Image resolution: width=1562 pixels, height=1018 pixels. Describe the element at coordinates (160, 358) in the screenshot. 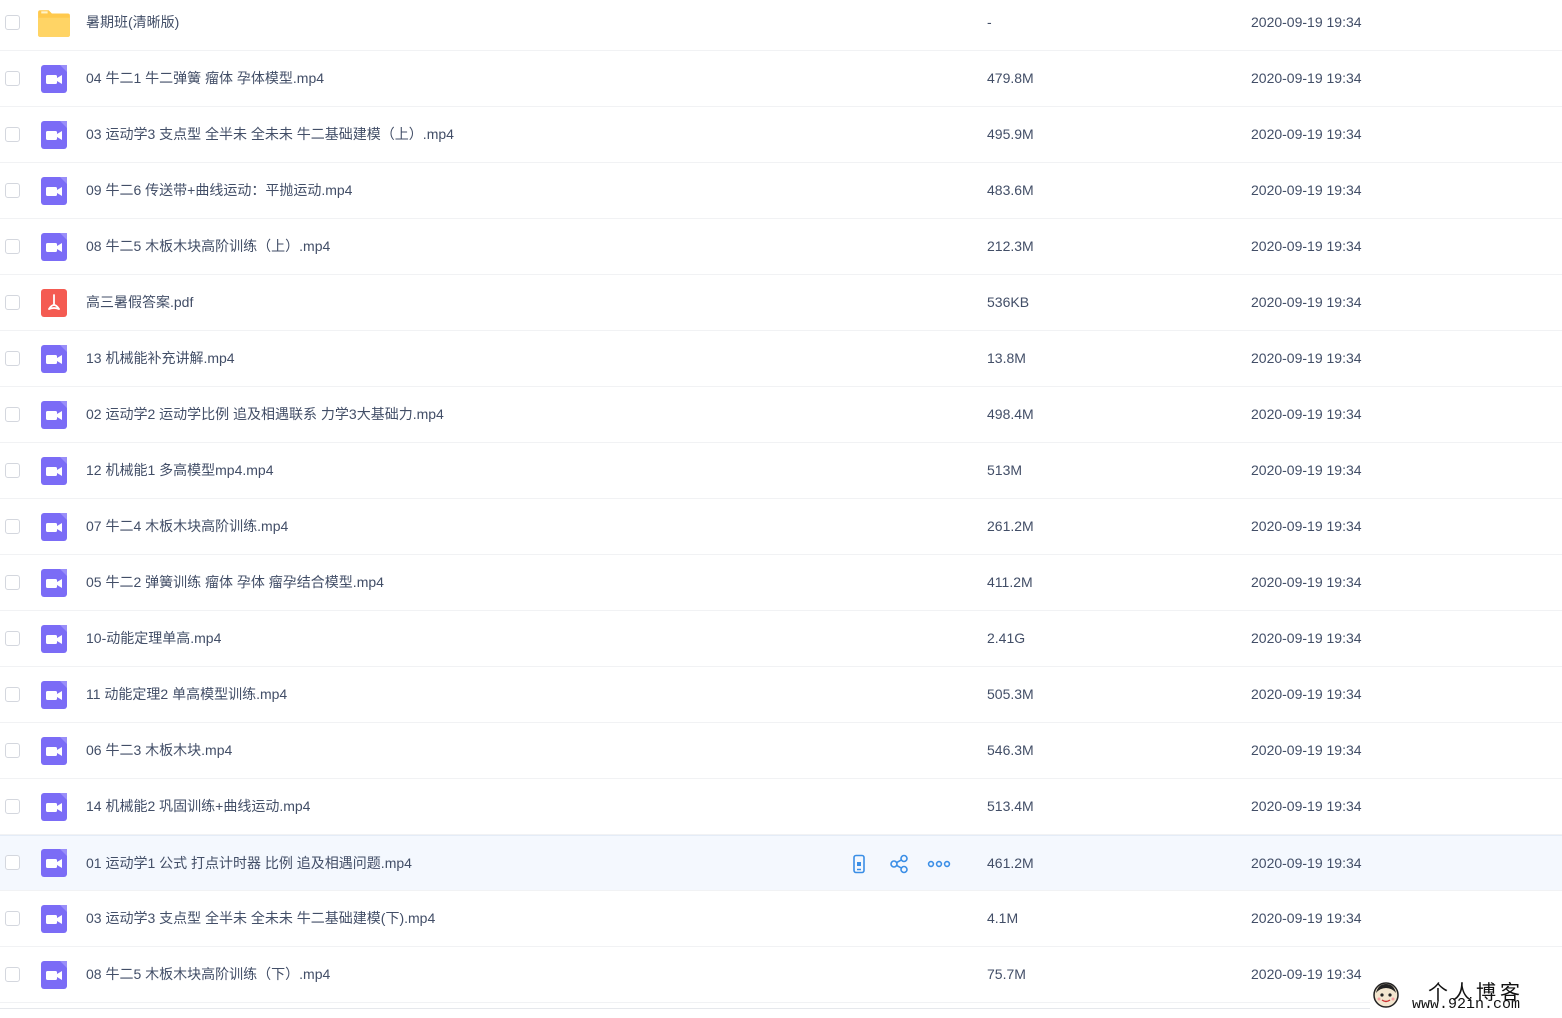

I see `file-name: 13 机械能补充讲解.mp4` at that location.